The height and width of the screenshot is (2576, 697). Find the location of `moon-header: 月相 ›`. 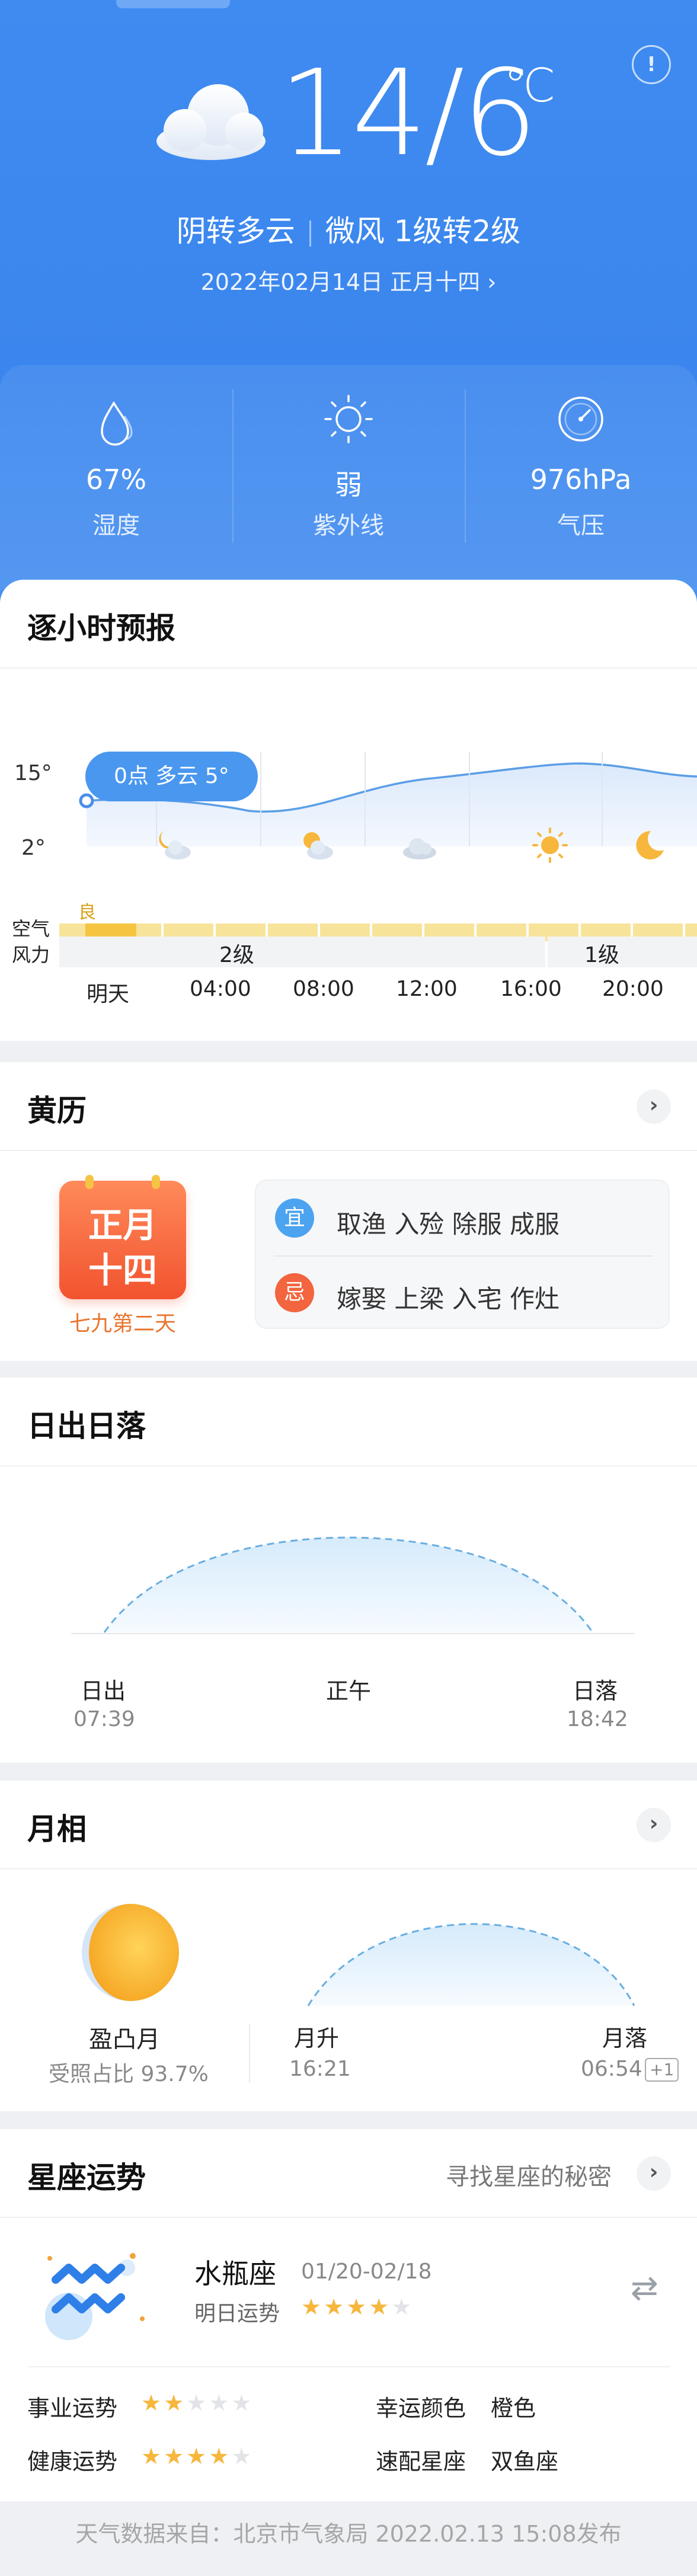

moon-header: 月相 › is located at coordinates (348, 1825).